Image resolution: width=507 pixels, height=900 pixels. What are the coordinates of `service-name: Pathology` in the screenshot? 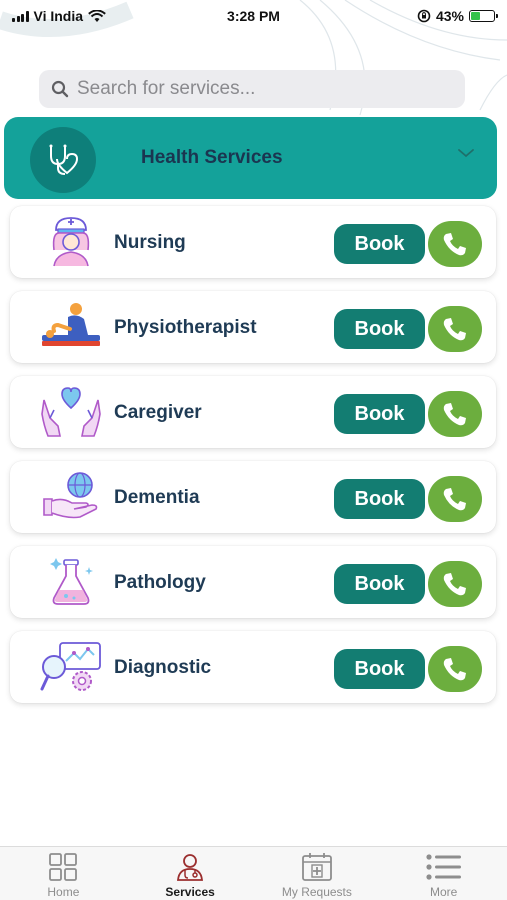 It's located at (160, 582).